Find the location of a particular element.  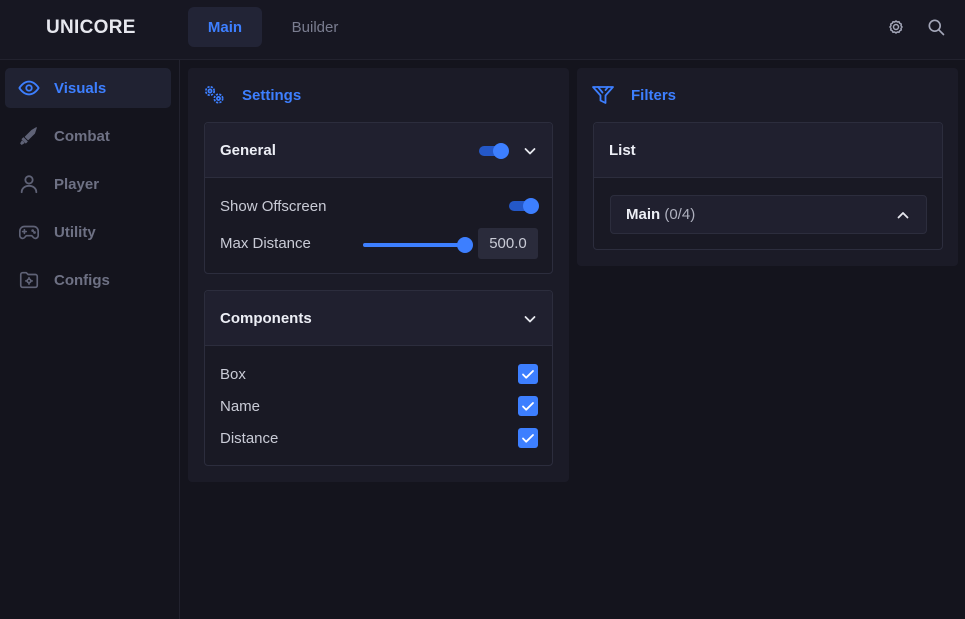

filter-group-select: Main (0/4) is located at coordinates (768, 214).